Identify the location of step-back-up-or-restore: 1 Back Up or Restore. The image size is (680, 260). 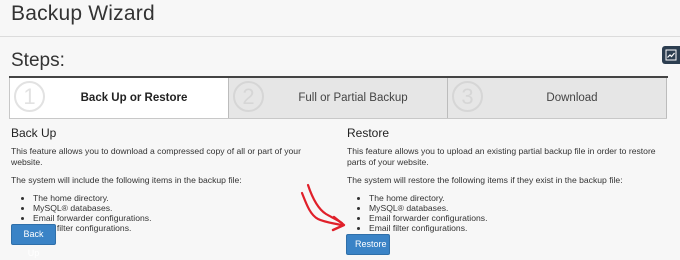
(119, 98).